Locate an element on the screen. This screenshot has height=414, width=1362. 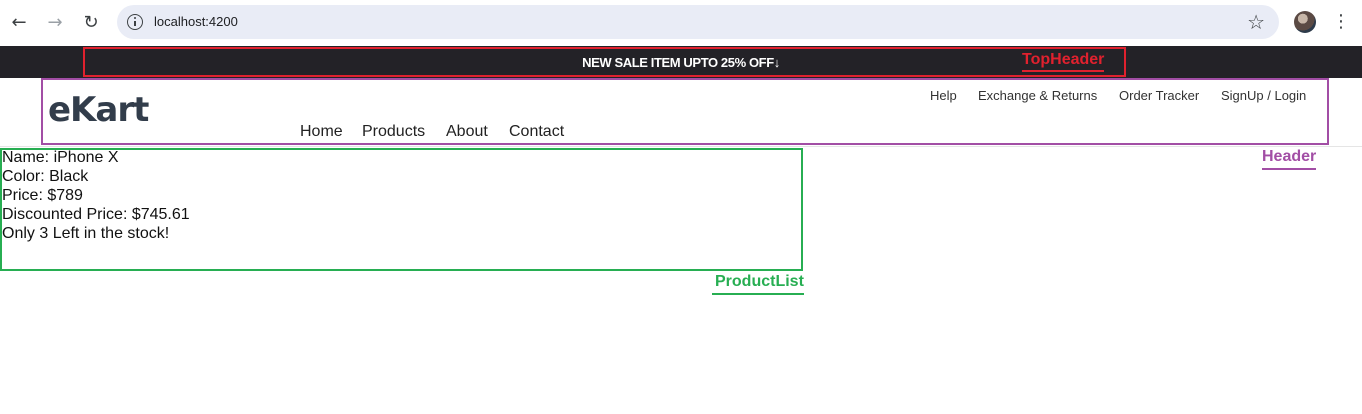
product-price: Price: $789 is located at coordinates (42, 195).